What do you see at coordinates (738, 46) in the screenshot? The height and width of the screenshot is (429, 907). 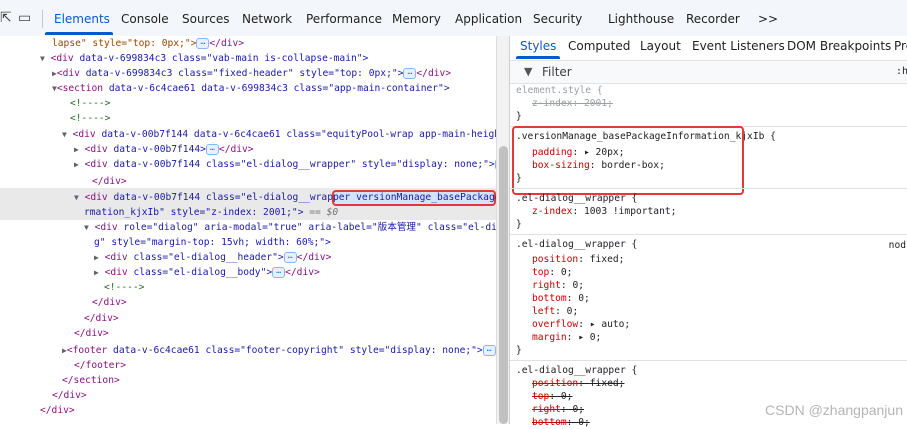 I see `tab-event-listeners: Event Listeners` at bounding box center [738, 46].